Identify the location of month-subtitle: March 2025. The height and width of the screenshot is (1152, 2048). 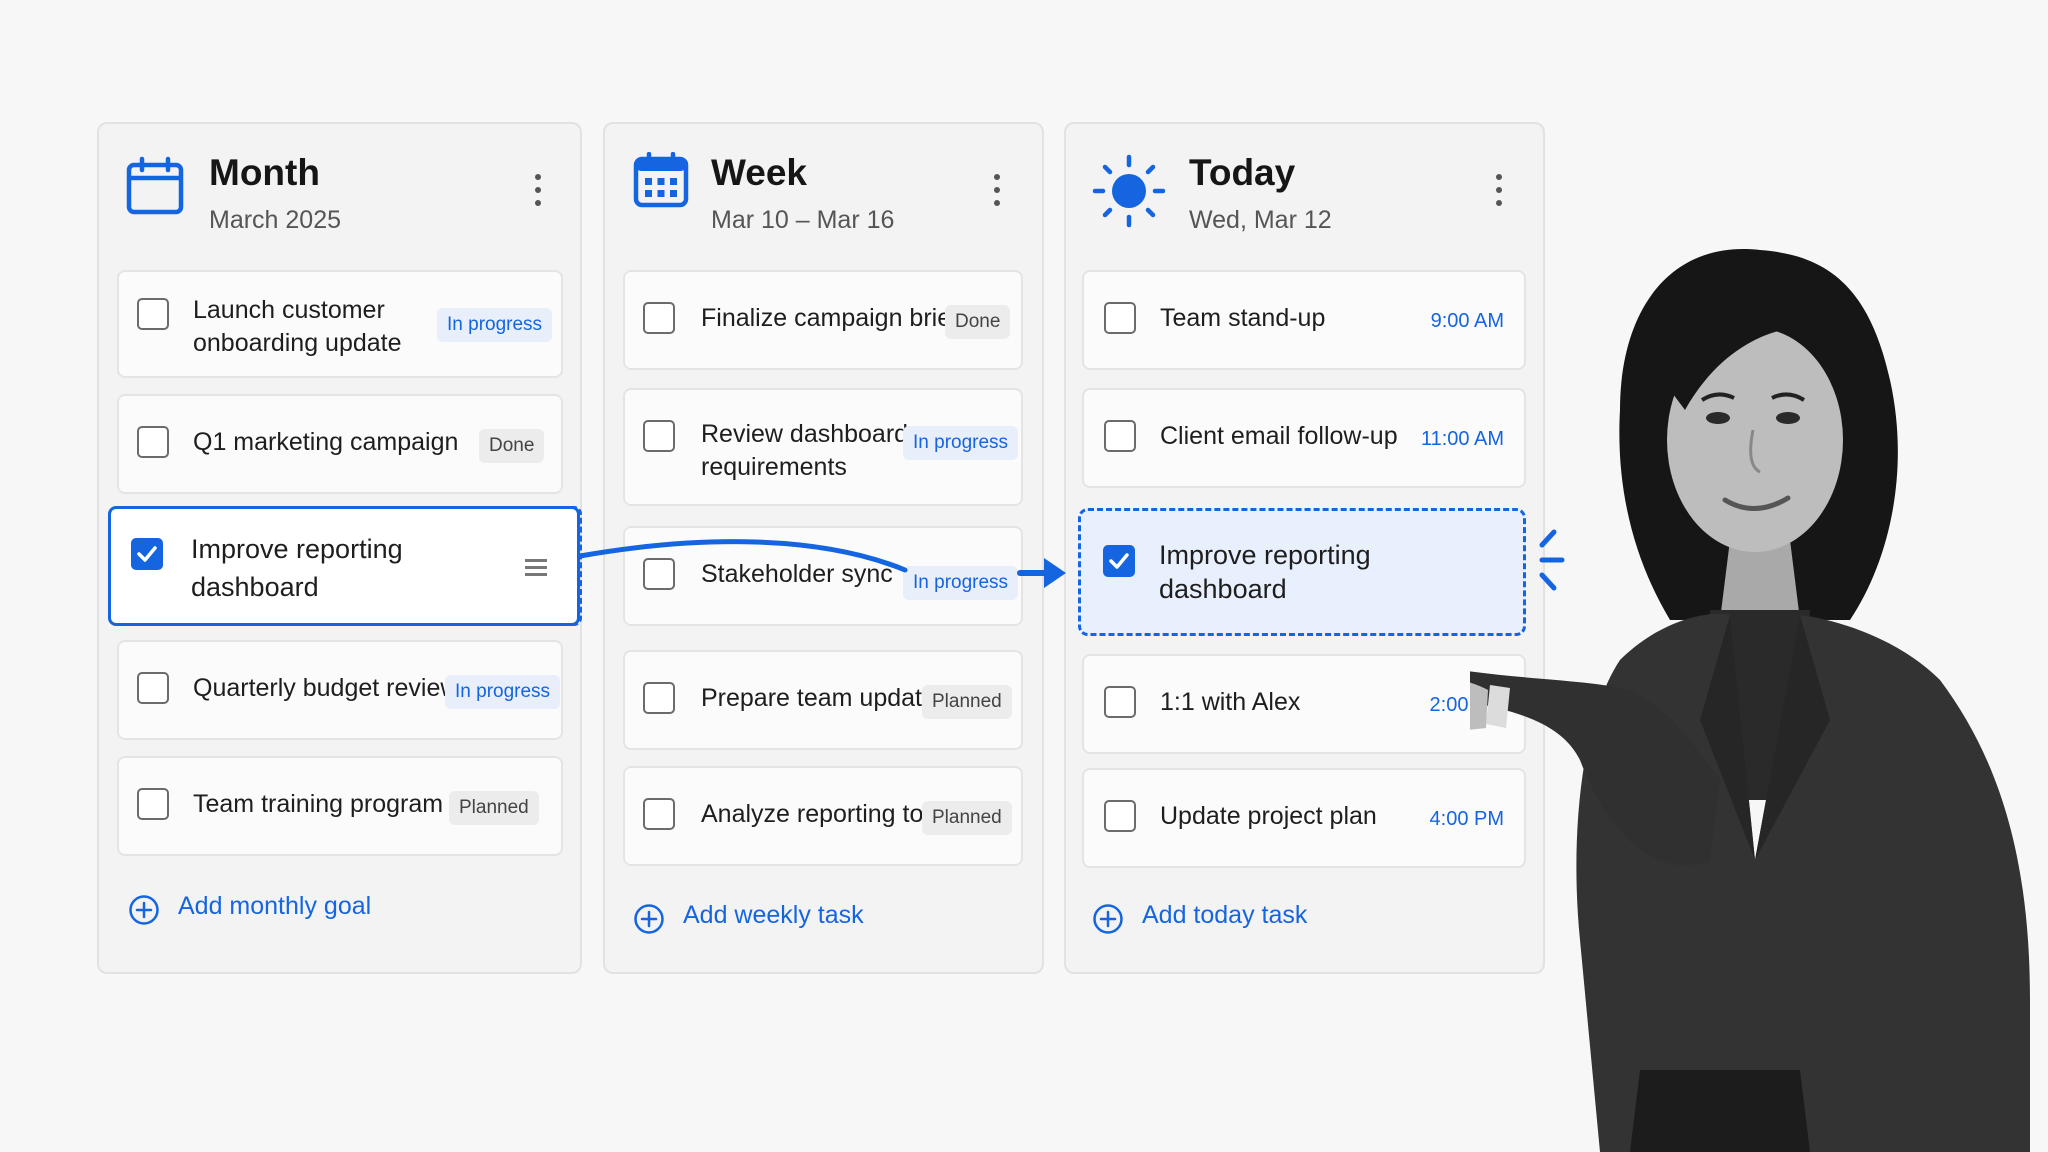
(275, 220).